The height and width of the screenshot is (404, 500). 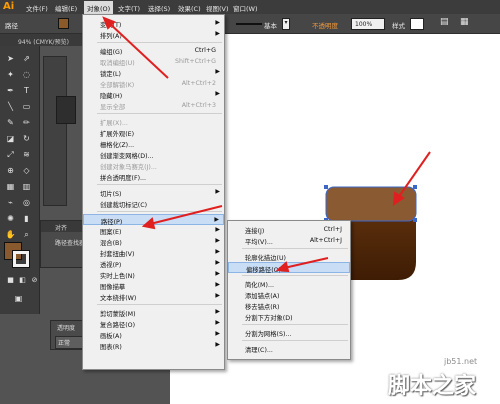 What do you see at coordinates (153, 50) in the screenshot?
I see `object-menu-item: 编组(G) Ctrl+G` at bounding box center [153, 50].